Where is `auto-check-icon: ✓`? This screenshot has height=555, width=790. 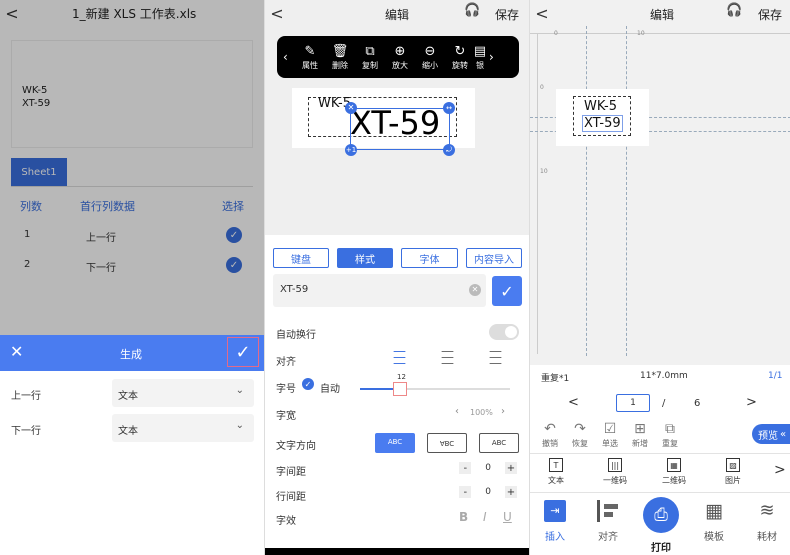 auto-check-icon: ✓ is located at coordinates (308, 384).